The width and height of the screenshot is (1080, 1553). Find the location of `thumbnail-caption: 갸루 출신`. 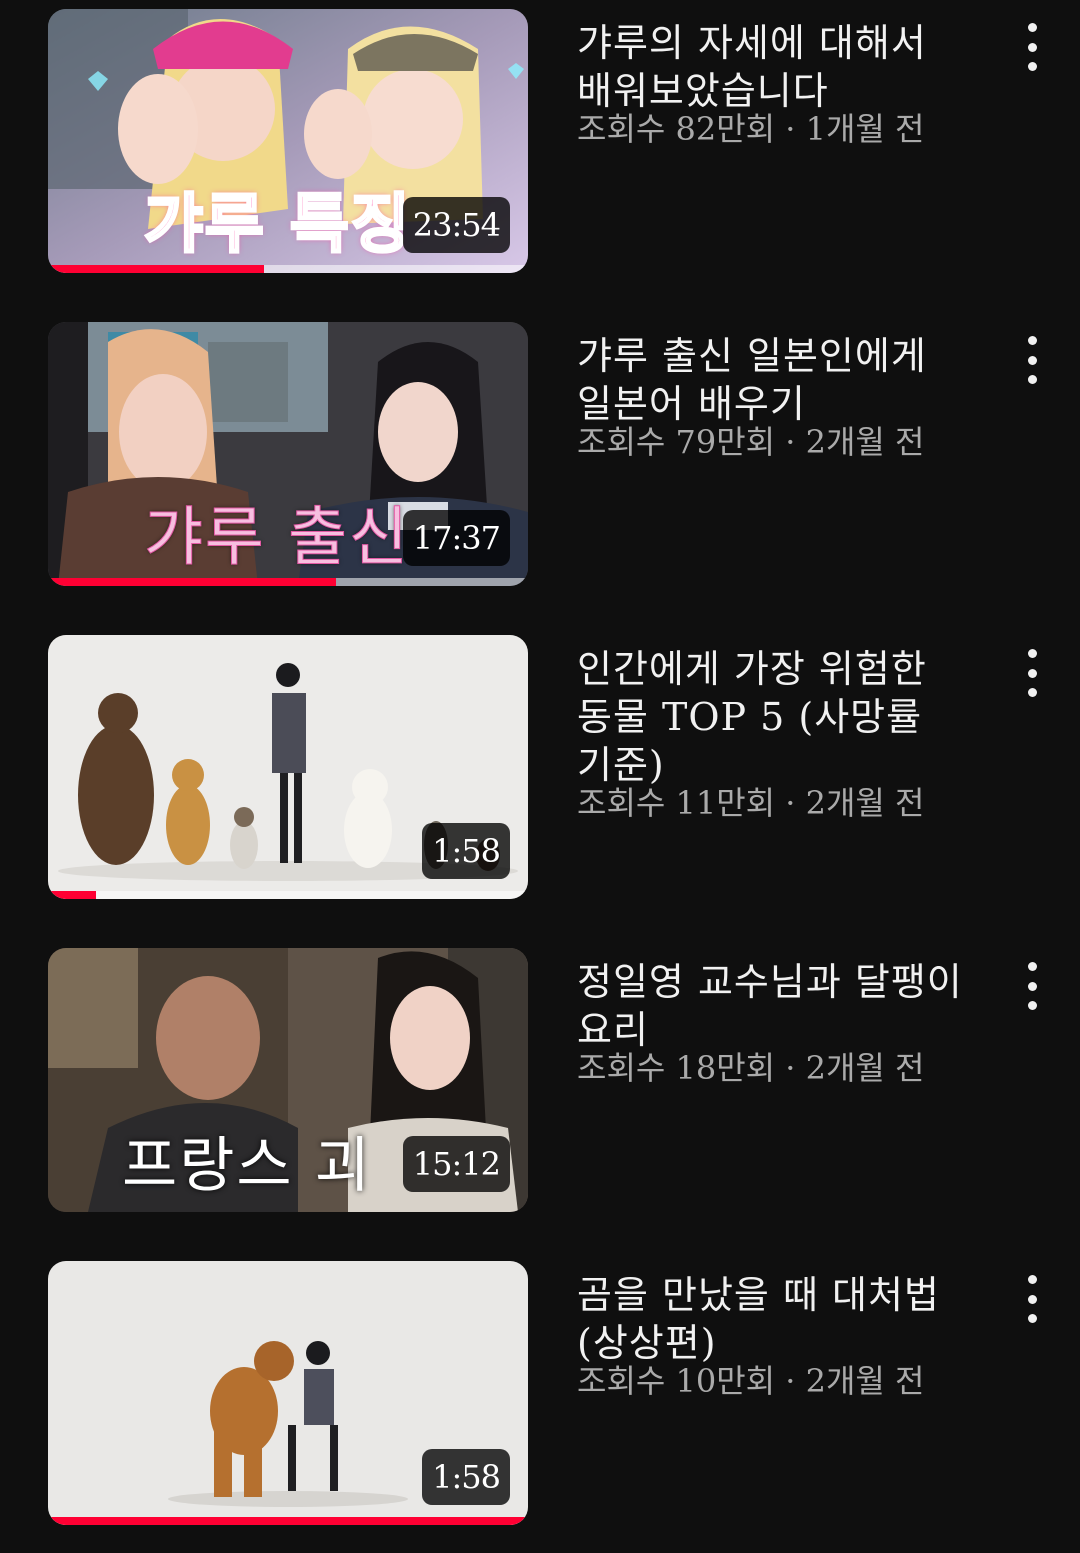

thumbnail-caption: 갸루 출신 is located at coordinates (277, 538).